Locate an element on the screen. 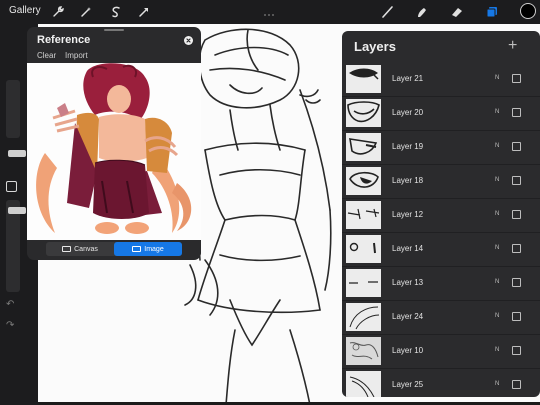 This screenshot has height=405, width=540. modify-button is located at coordinates (11, 186).